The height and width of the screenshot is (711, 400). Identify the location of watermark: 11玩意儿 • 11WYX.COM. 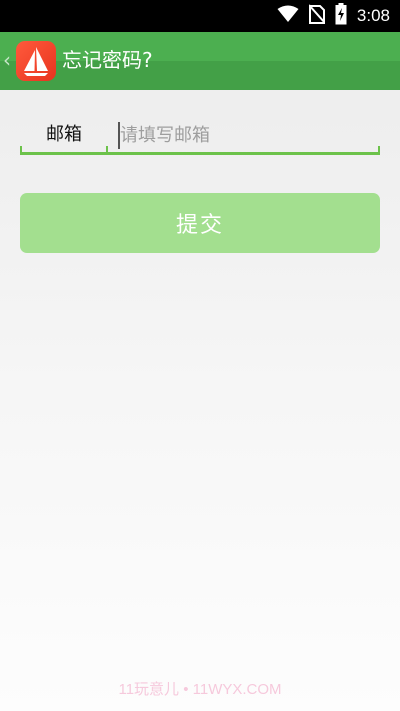
(200, 689).